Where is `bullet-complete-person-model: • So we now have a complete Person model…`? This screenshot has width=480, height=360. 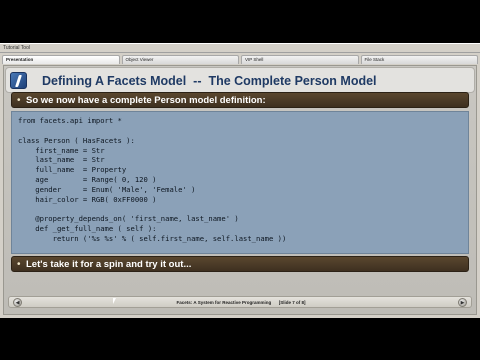 bullet-complete-person-model: • So we now have a complete Person model… is located at coordinates (240, 100).